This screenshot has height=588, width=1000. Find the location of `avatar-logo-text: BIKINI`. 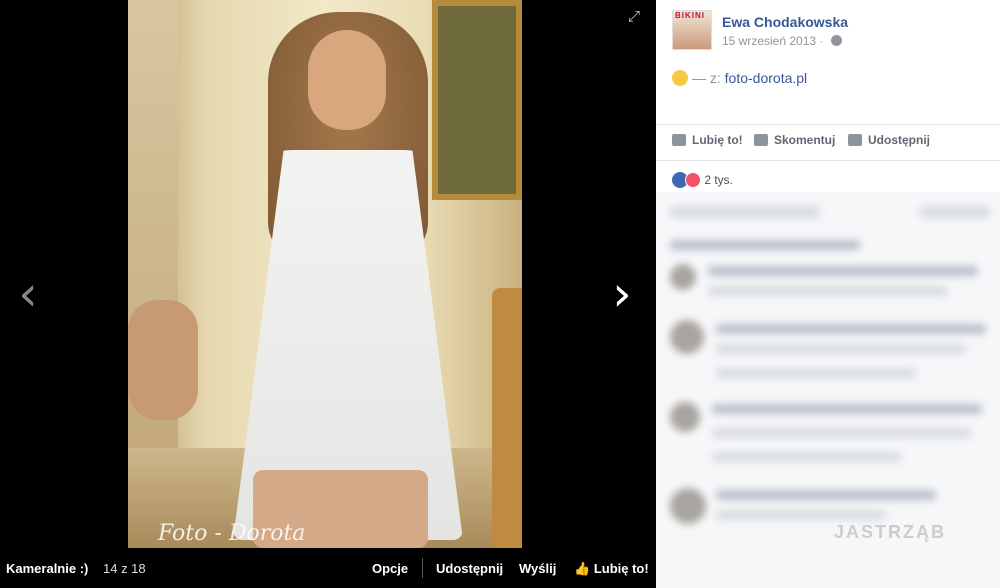

avatar-logo-text: BIKINI is located at coordinates (690, 15).